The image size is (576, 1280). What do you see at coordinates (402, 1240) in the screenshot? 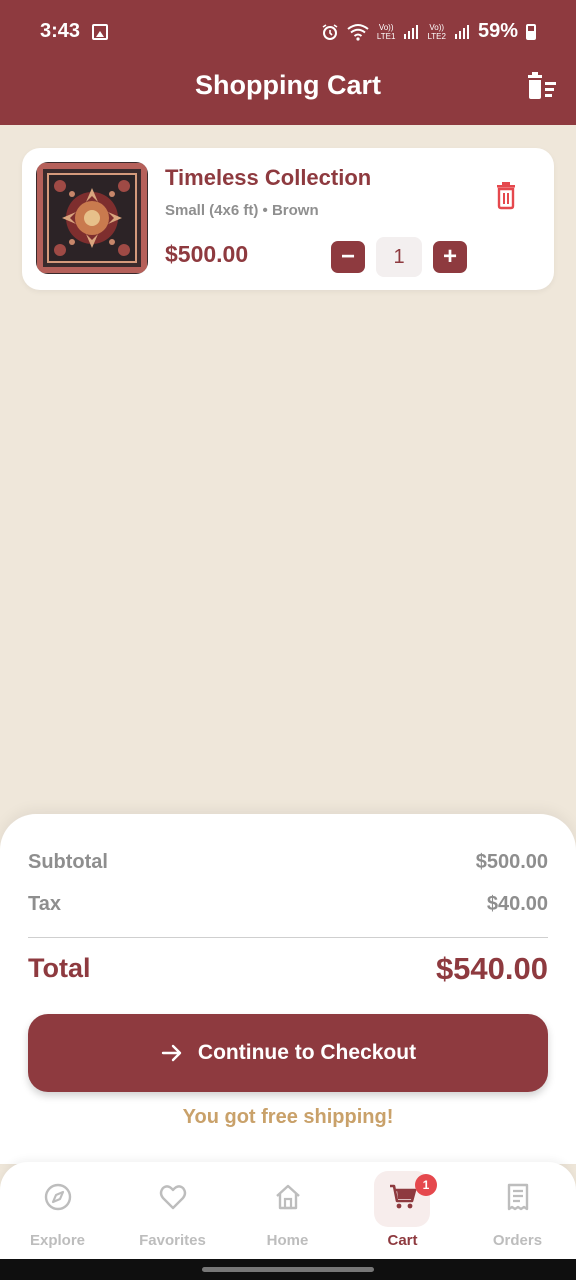
I see `nav-label: Cart` at bounding box center [402, 1240].